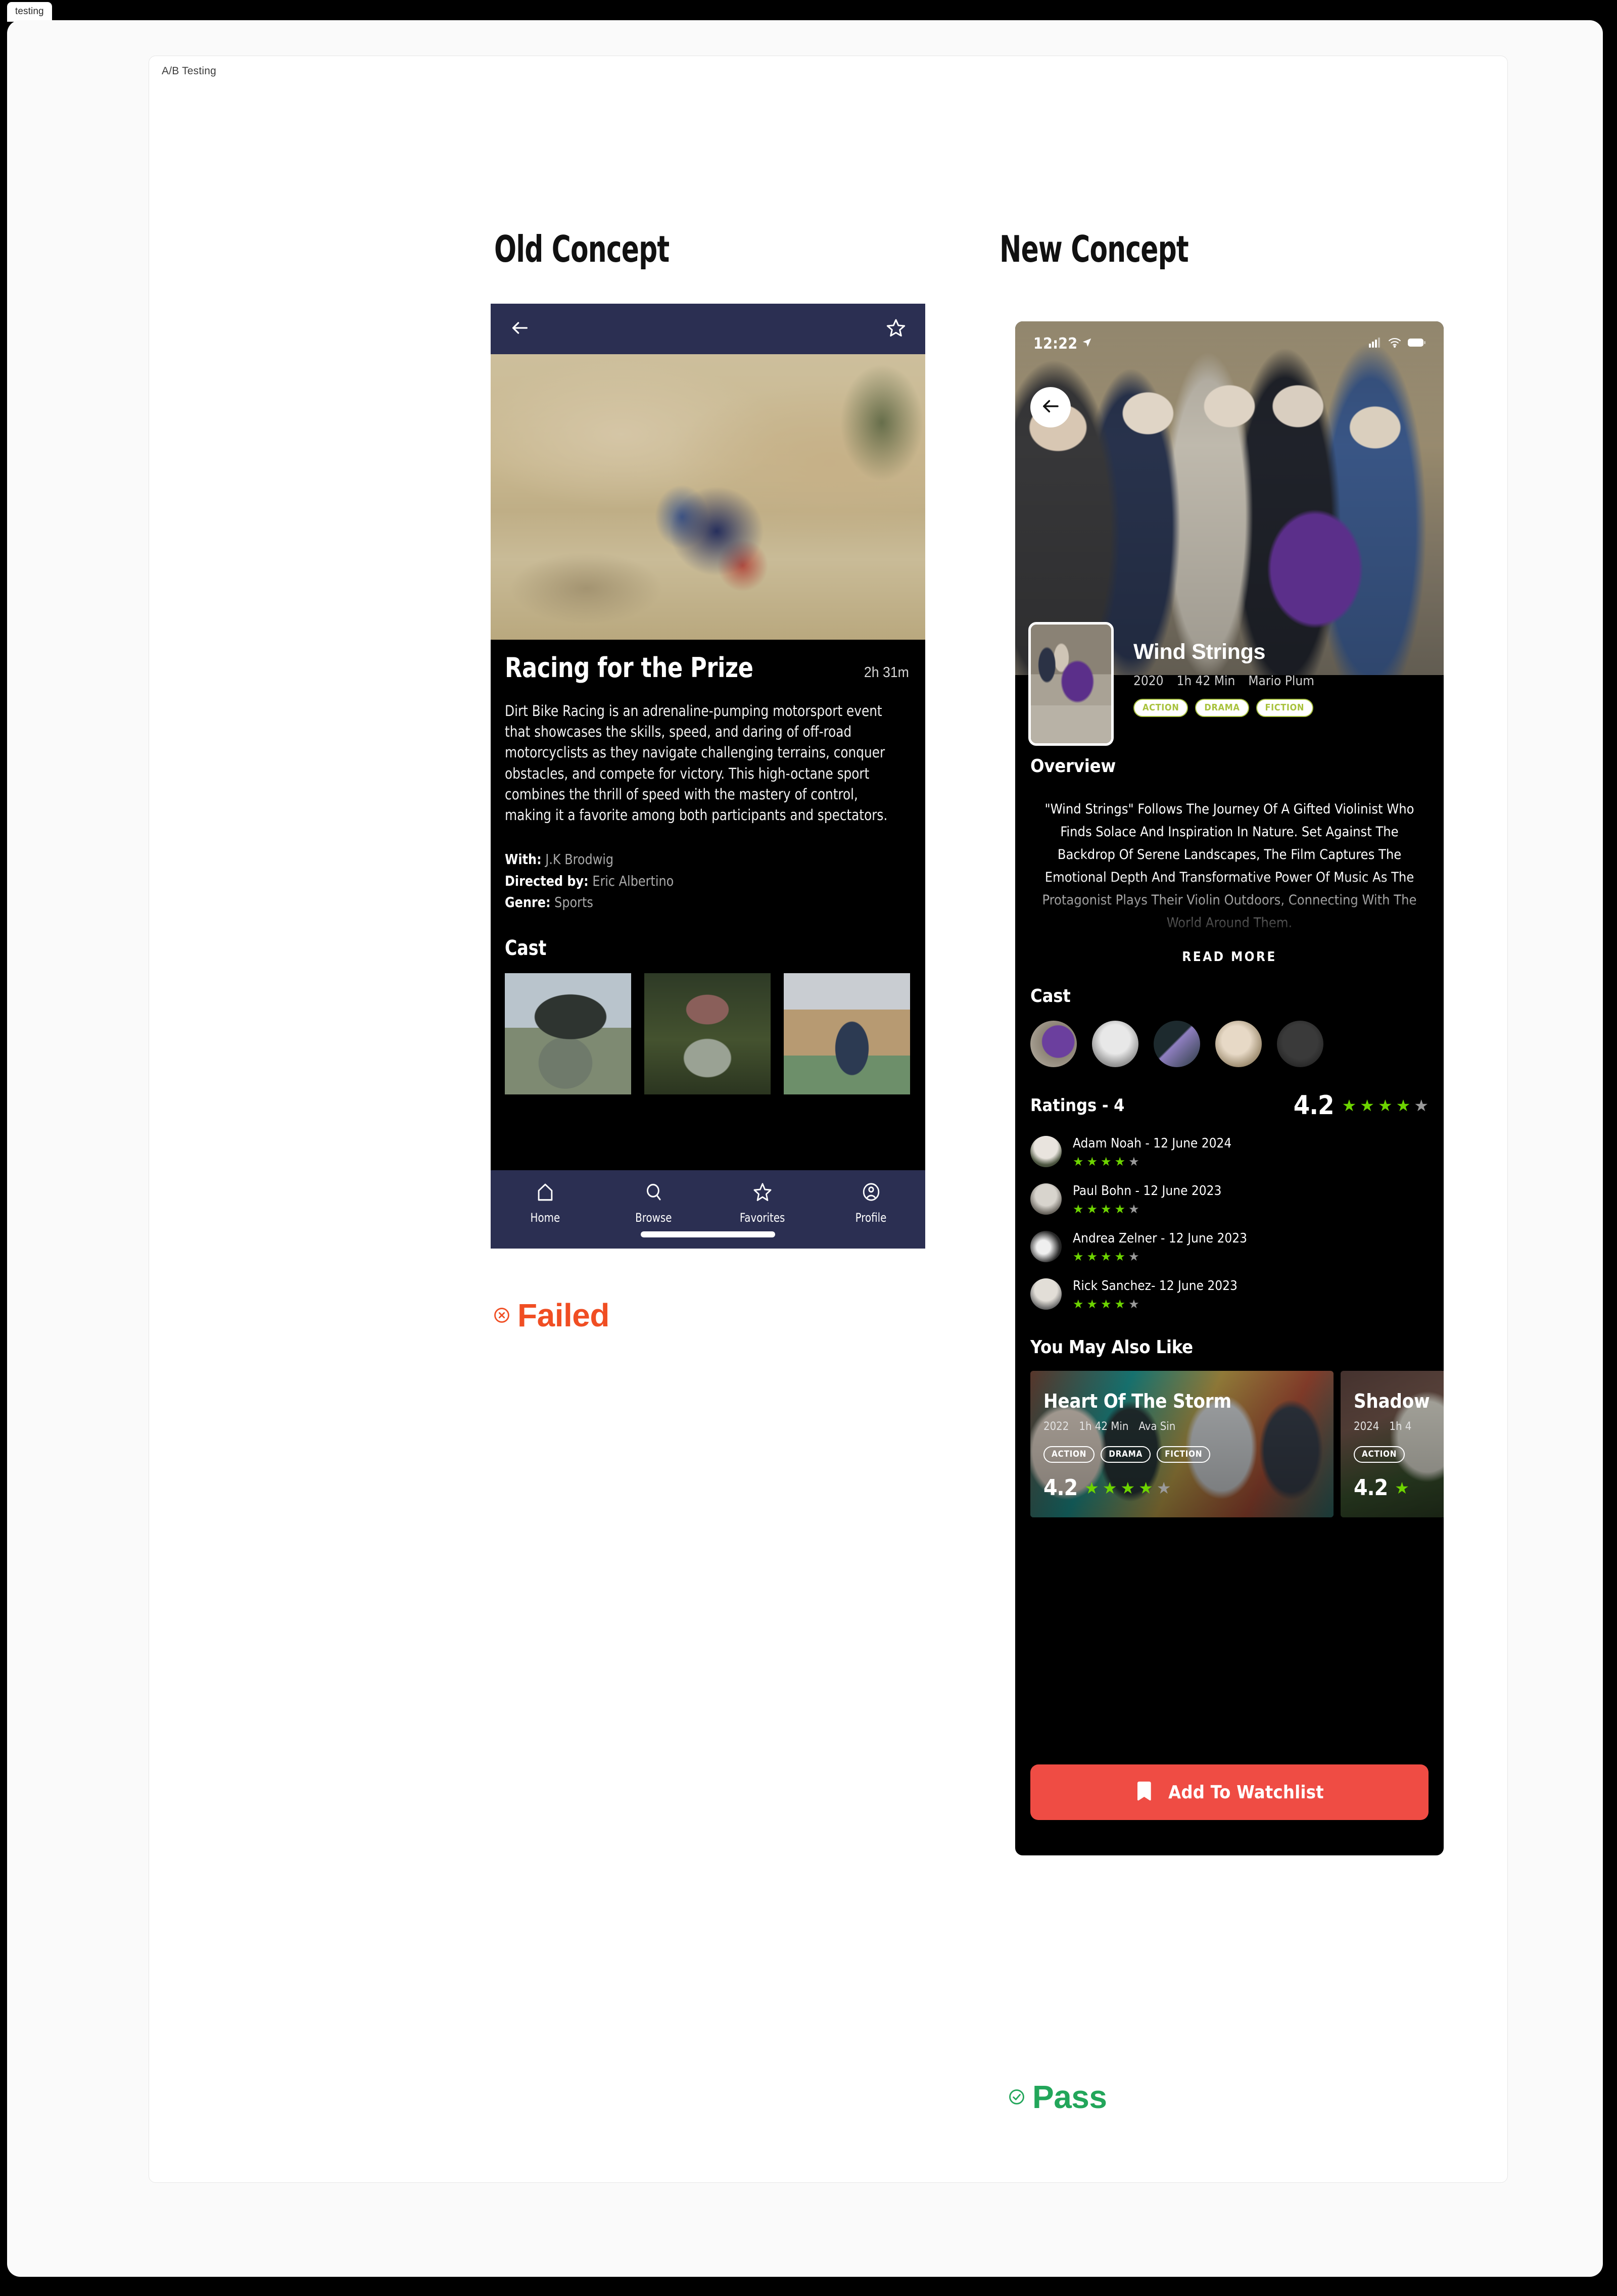 Image resolution: width=1617 pixels, height=2296 pixels. I want to click on meta-value: Sports, so click(573, 903).